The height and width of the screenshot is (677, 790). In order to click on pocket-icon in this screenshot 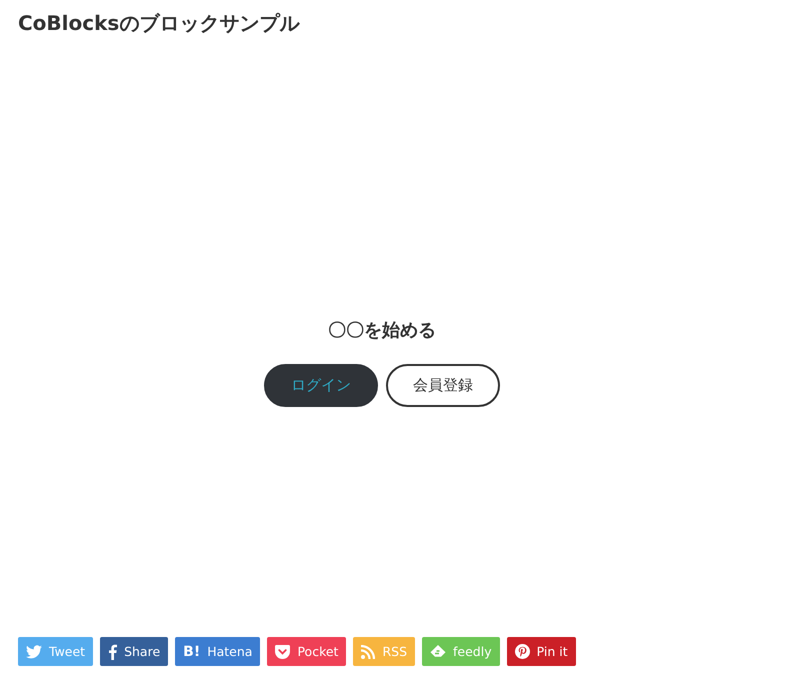, I will do `click(282, 651)`.